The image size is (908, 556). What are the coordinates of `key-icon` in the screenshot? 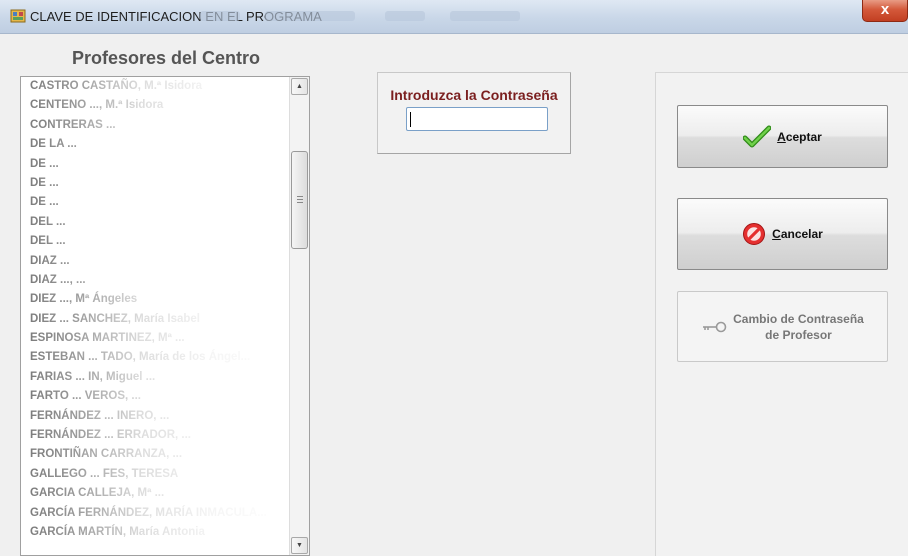 It's located at (715, 326).